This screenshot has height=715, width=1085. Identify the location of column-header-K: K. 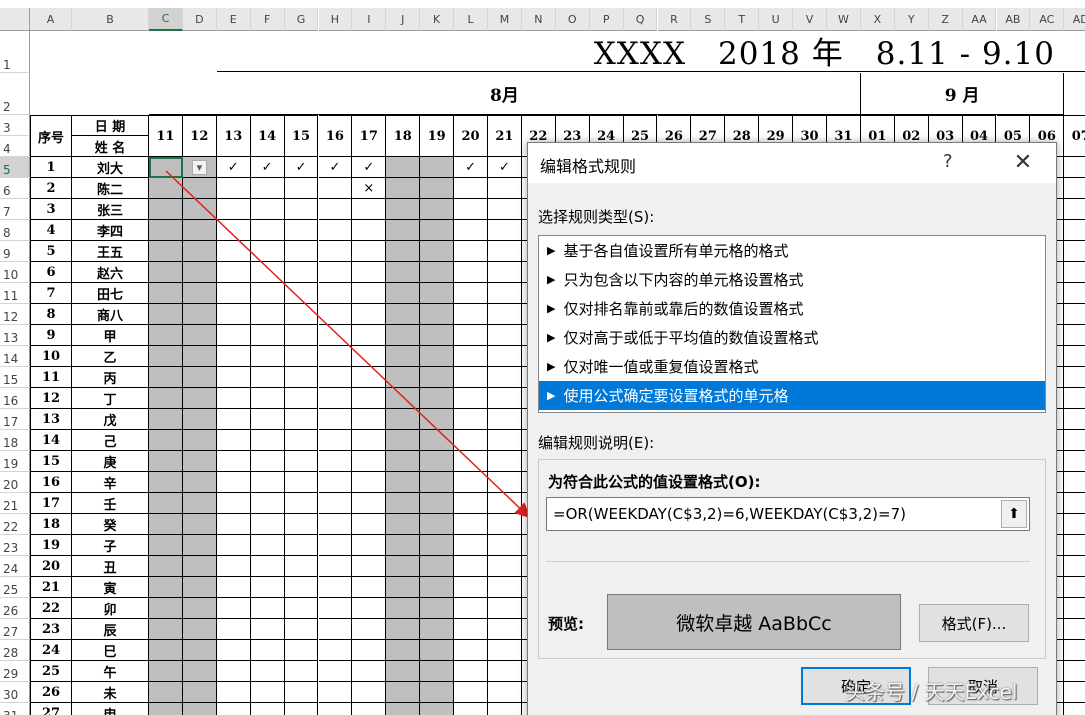
(437, 19).